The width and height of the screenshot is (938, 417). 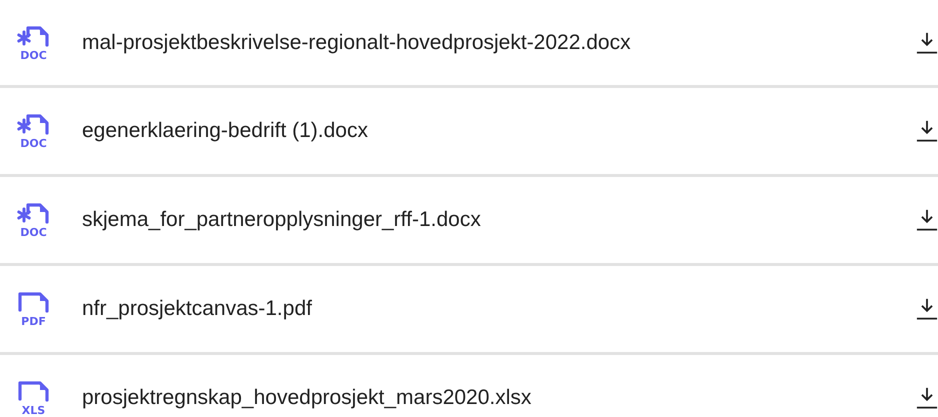 What do you see at coordinates (499, 309) in the screenshot?
I see `file-name: nfr_prosjektcanvas-1.pdf` at bounding box center [499, 309].